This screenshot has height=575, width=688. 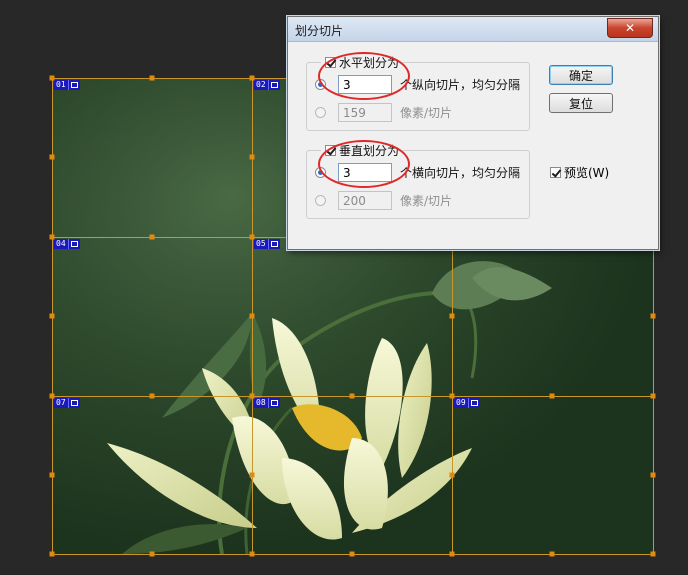 What do you see at coordinates (426, 113) in the screenshot?
I see `horizontal-pixel-suffix: 像素/切片` at bounding box center [426, 113].